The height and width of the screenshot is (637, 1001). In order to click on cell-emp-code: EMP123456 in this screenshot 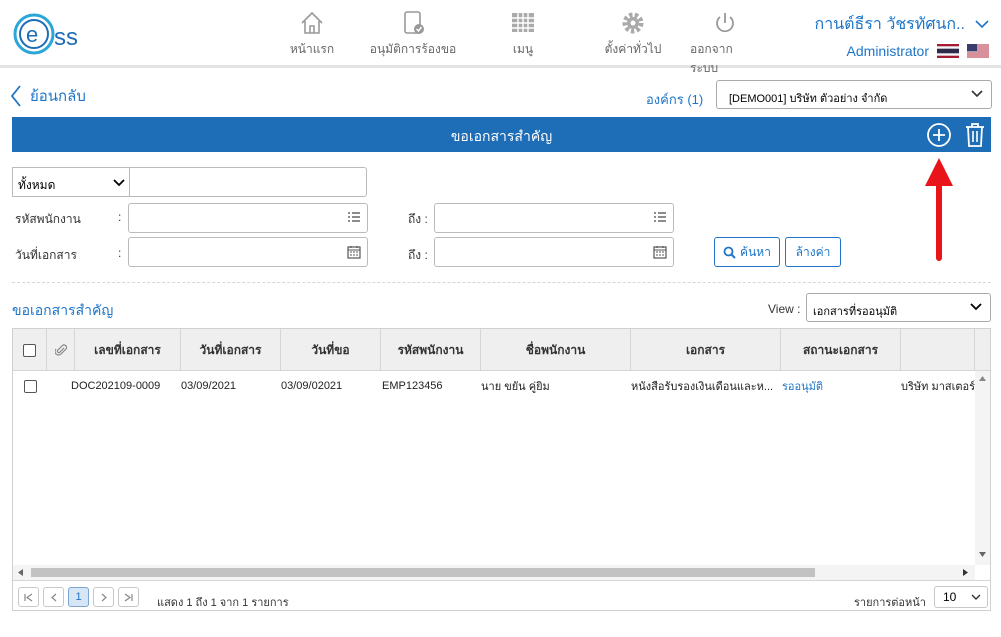, I will do `click(412, 386)`.